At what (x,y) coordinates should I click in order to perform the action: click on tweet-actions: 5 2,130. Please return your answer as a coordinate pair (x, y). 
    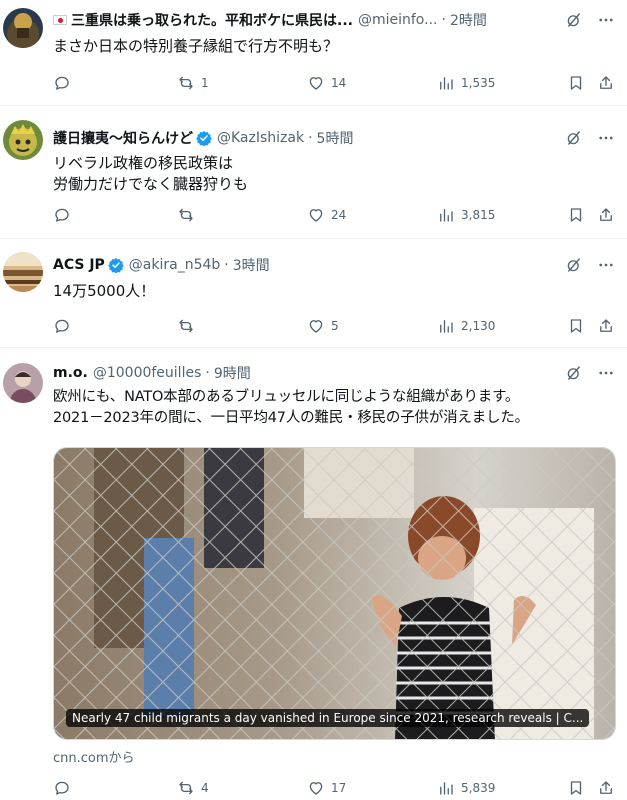
    Looking at the image, I should click on (334, 326).